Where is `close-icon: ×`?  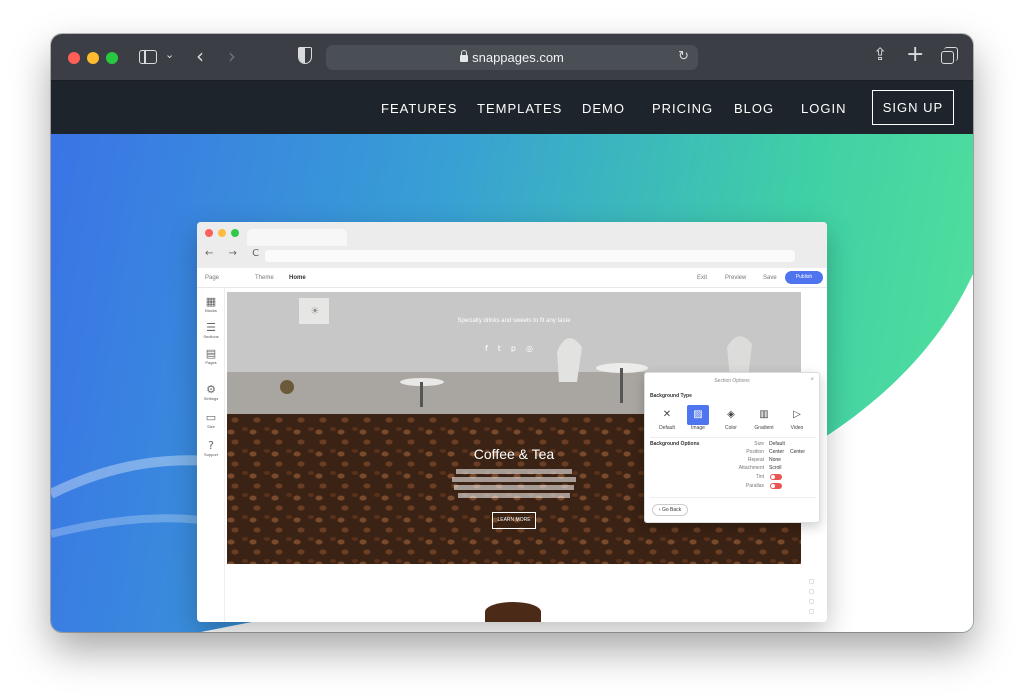
close-icon: × is located at coordinates (812, 380).